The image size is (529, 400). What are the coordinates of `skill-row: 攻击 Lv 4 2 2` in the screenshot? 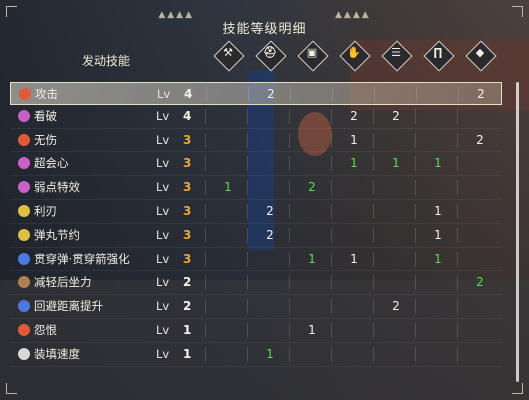 It's located at (256, 93).